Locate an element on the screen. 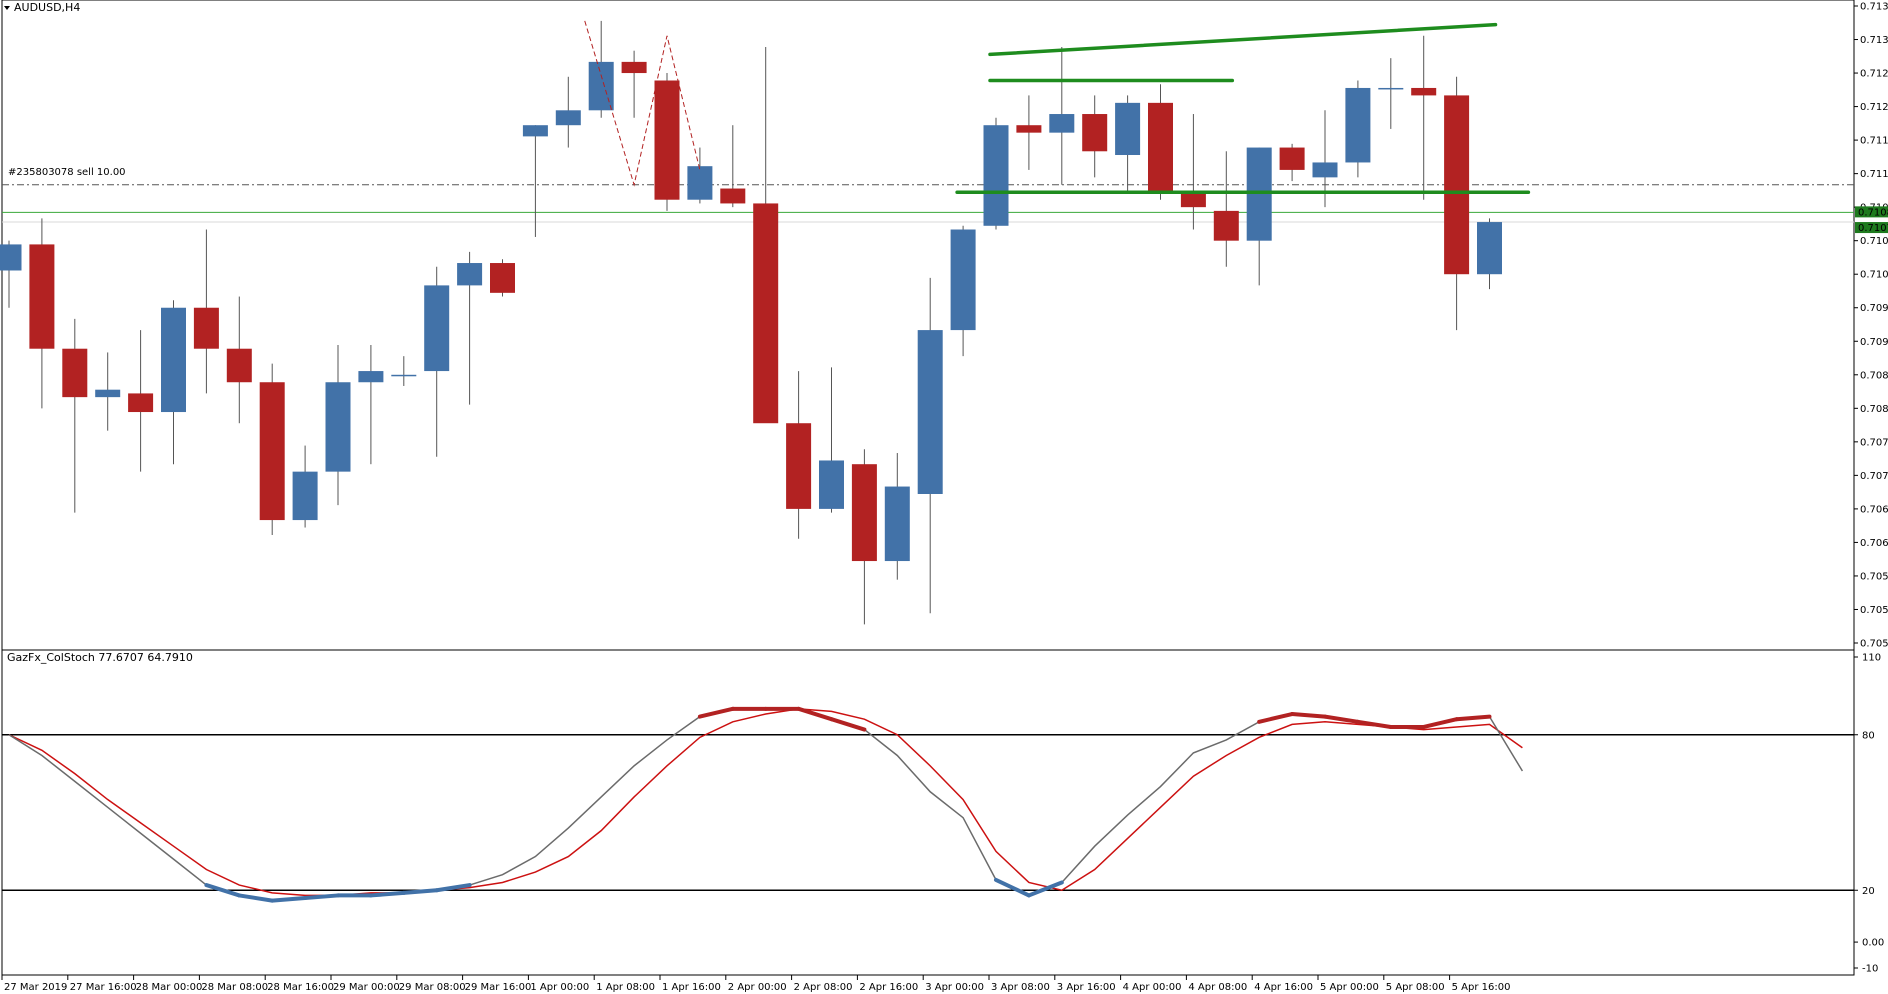 Image resolution: width=1888 pixels, height=994 pixels. indicator-title: GazFx_ColStoch 77.6707 64.7910 is located at coordinates (100, 657).